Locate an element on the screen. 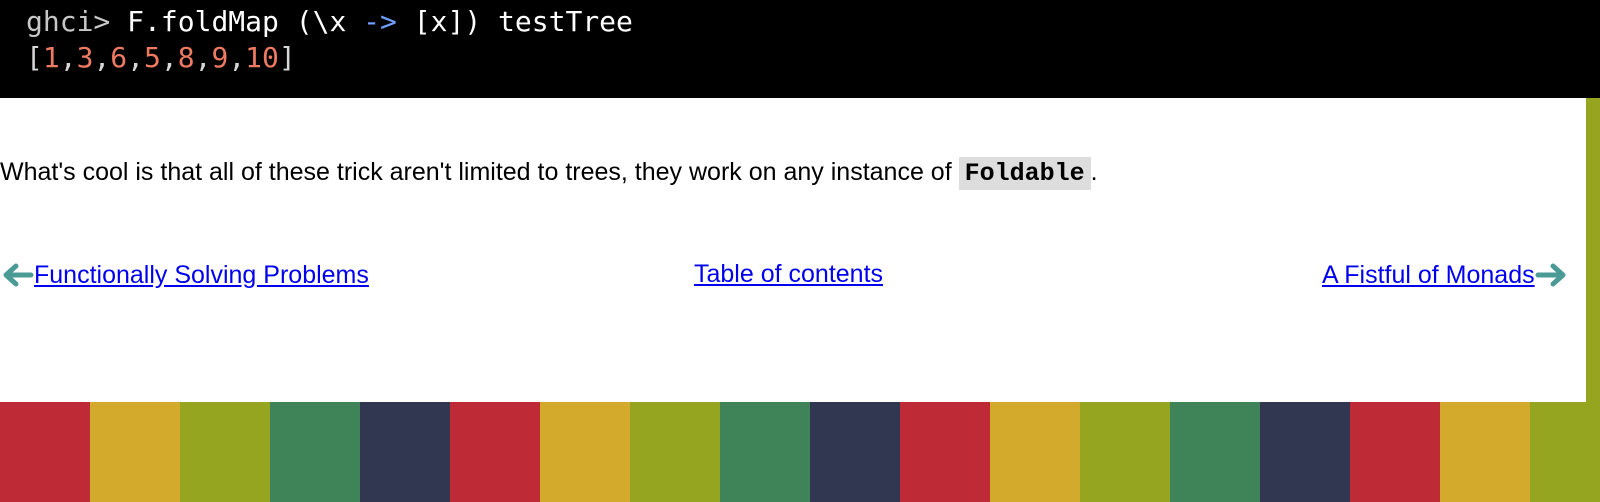  table-of-contents-link: Table of contents is located at coordinates (788, 274).